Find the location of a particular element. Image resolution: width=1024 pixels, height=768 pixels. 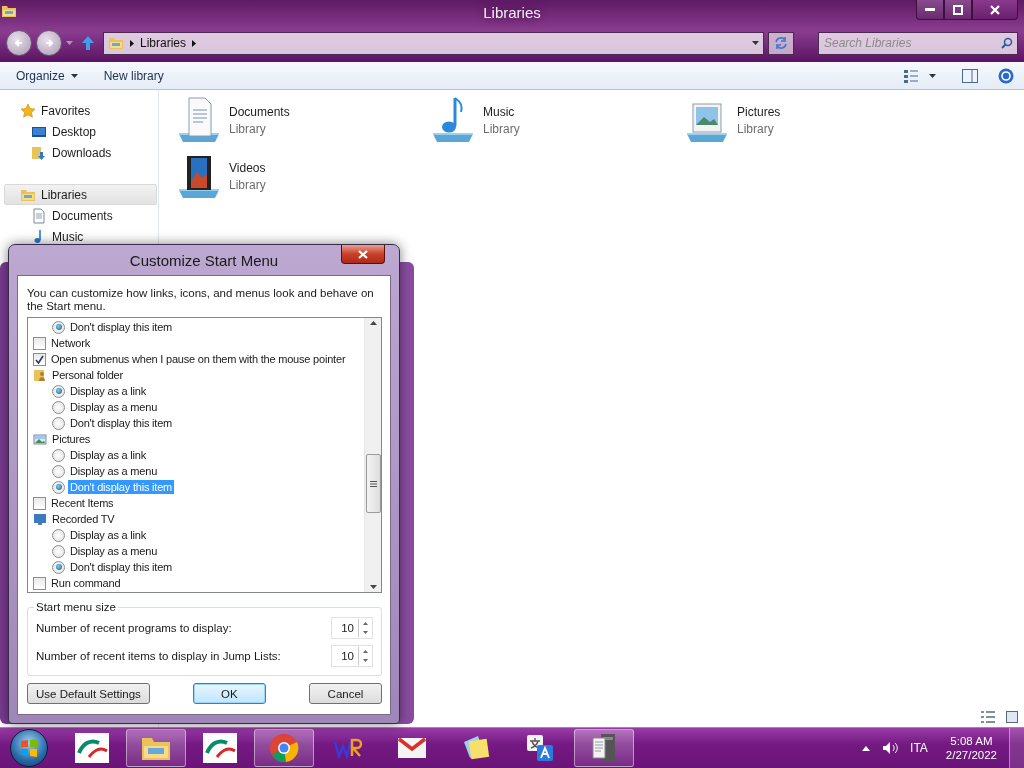

close-icon is located at coordinates (363, 254).